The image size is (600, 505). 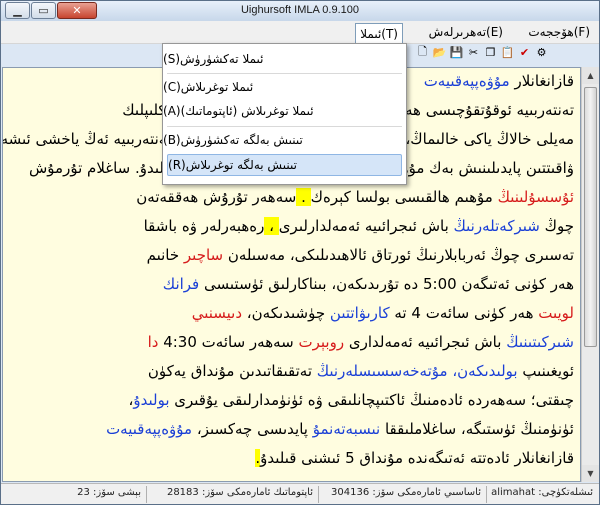 What do you see at coordinates (497, 226) in the screenshot?
I see `suggested-word: شىركەتلەرنىڭ` at bounding box center [497, 226].